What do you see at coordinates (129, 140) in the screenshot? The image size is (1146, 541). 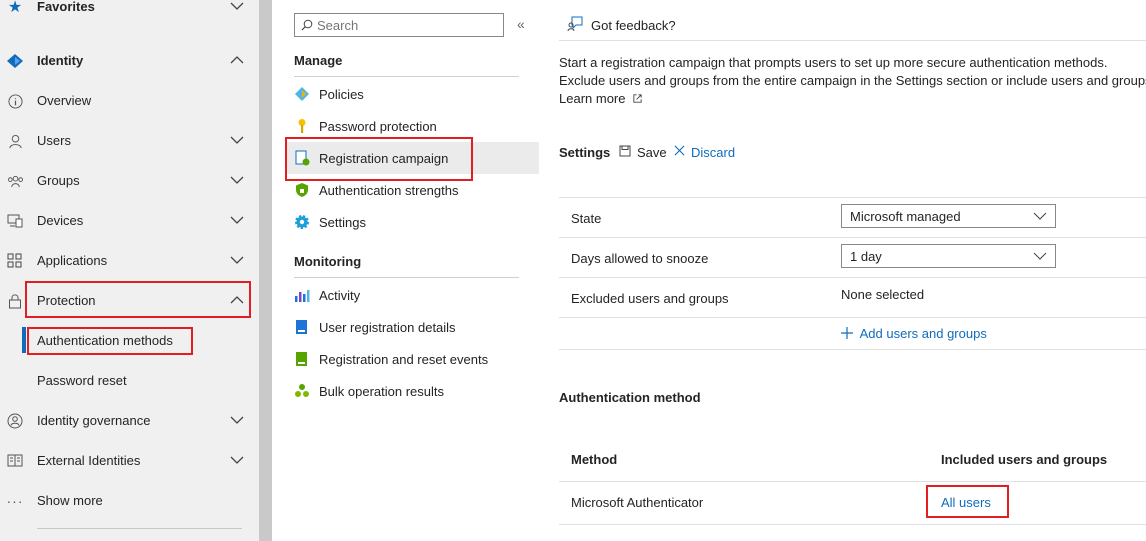 I see `nav-users: Users` at bounding box center [129, 140].